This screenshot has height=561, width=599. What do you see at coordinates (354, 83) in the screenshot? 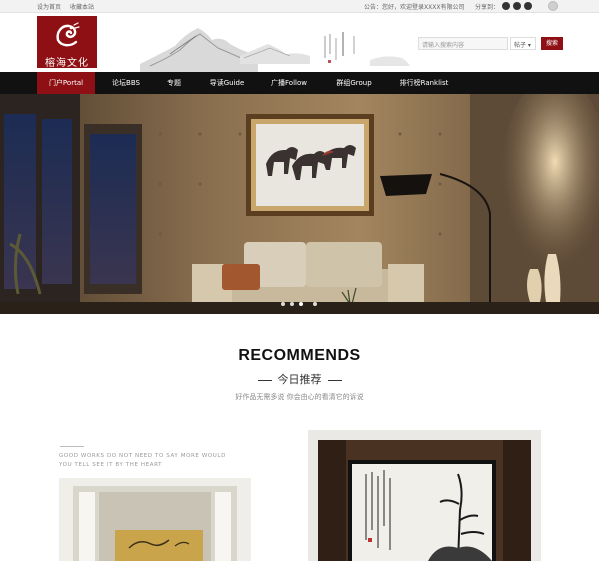
I see `nav-item-group: 群组Group` at bounding box center [354, 83].